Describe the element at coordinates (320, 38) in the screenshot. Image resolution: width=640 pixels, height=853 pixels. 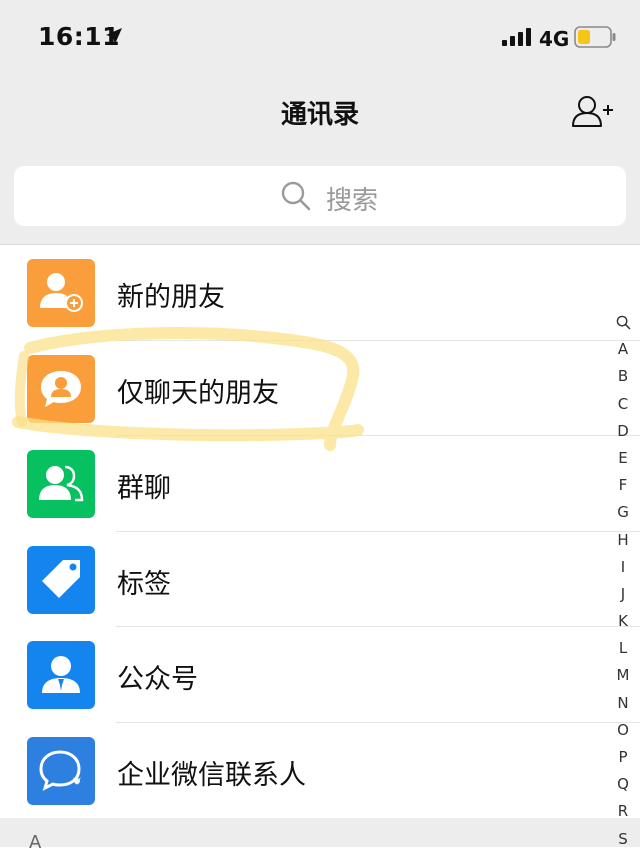
I see `status-bar: 16:11 4G` at that location.